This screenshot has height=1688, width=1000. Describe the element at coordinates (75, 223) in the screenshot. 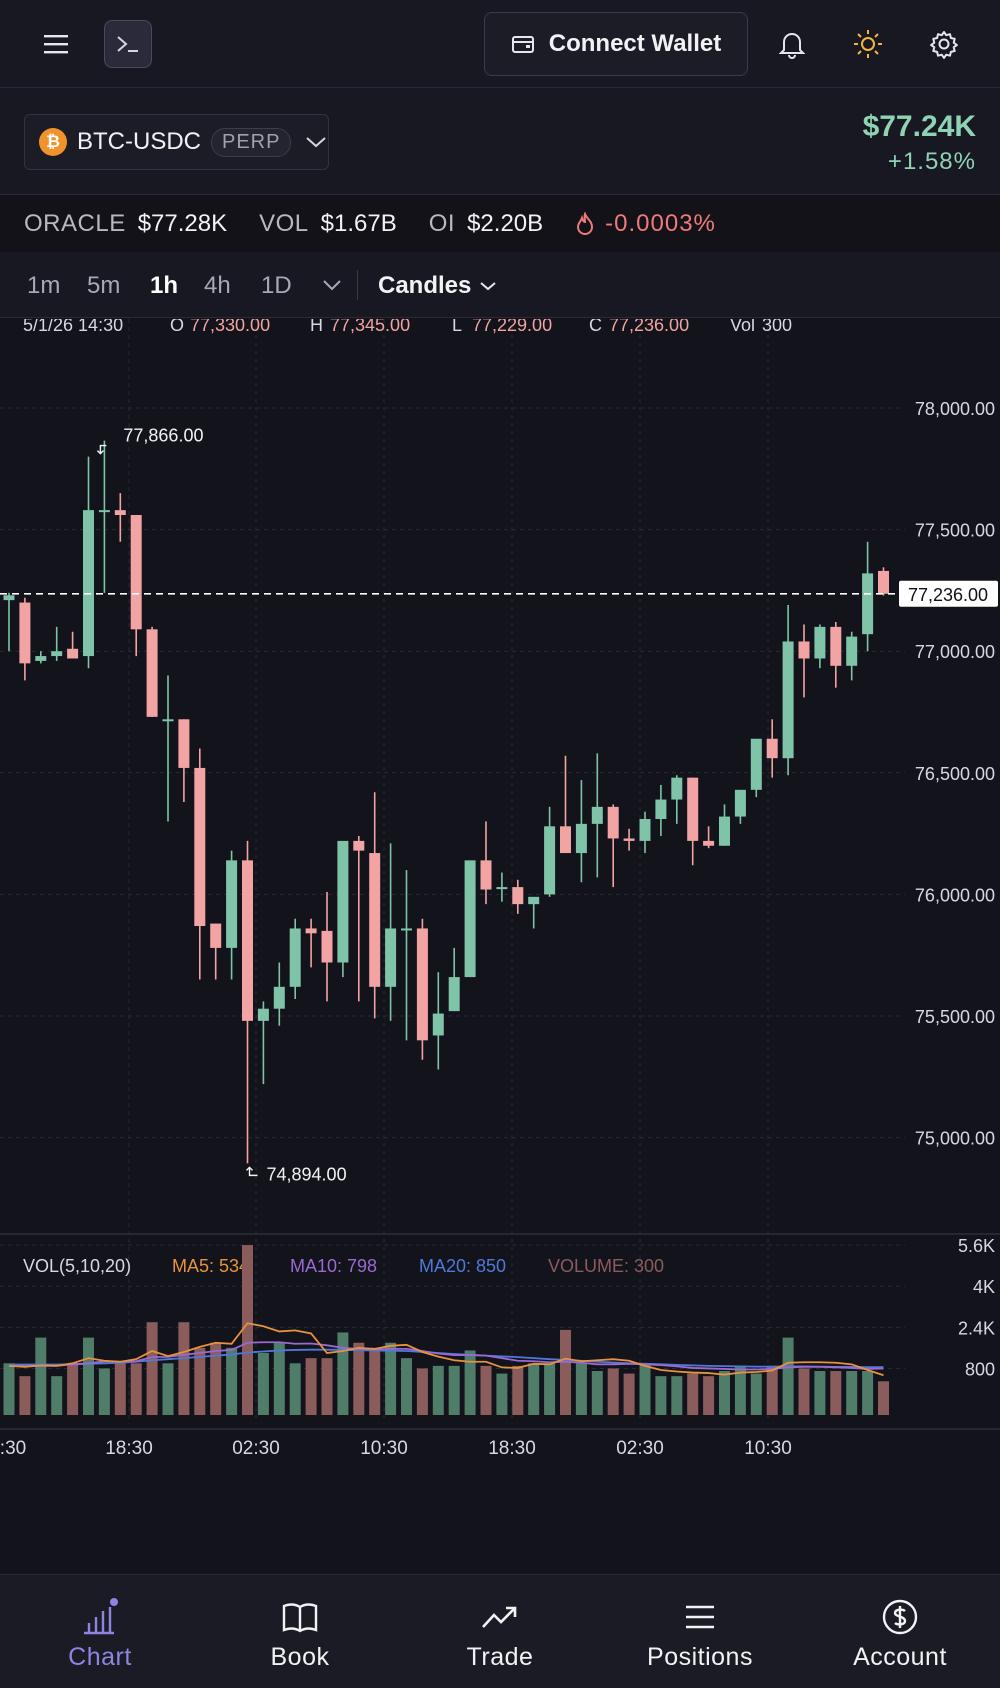

I see `oracle-label: ORACLE` at that location.